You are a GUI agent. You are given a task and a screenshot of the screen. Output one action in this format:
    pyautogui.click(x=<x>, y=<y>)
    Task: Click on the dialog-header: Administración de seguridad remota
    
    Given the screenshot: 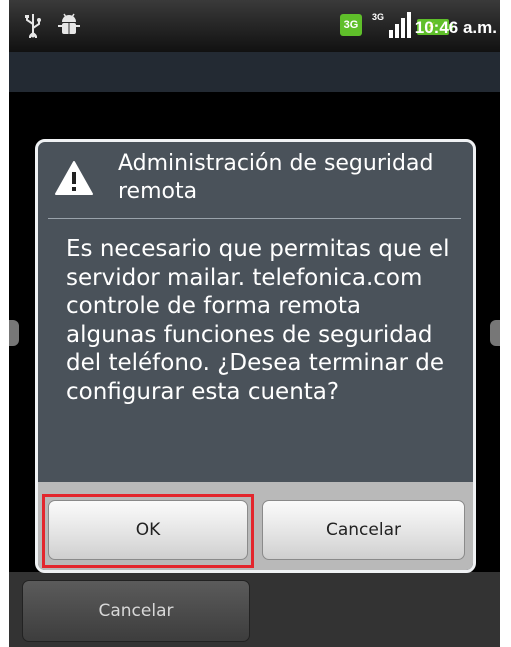 What is the action you would take?
    pyautogui.click(x=255, y=179)
    